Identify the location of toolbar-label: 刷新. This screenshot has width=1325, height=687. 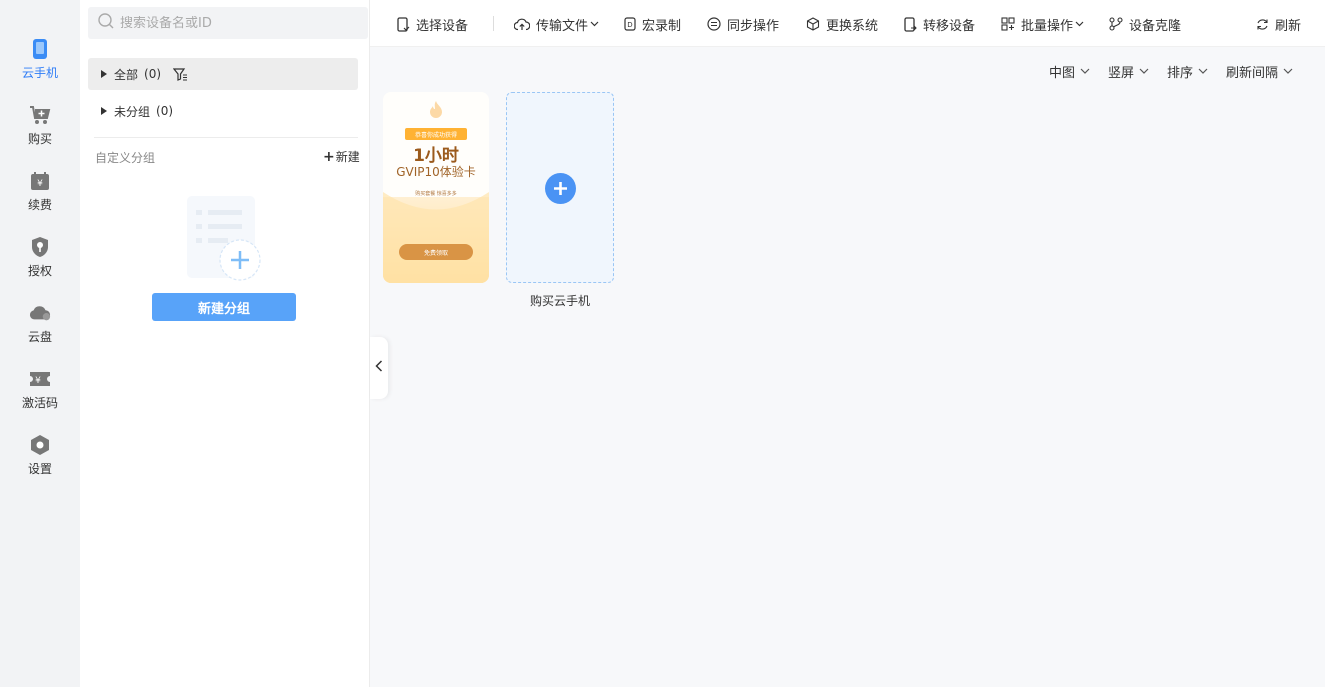
(1288, 26).